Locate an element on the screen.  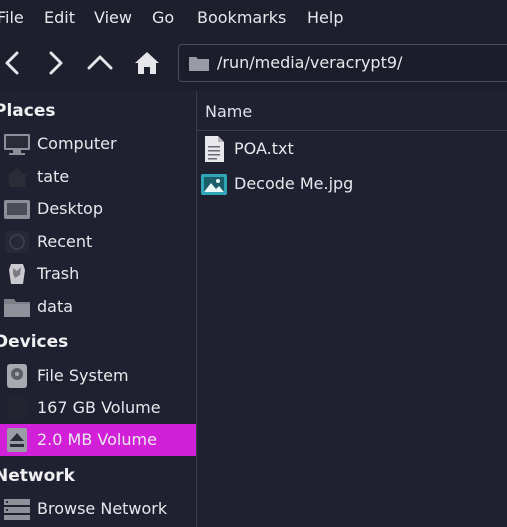
sidebar-item-browse-network: Browse Network is located at coordinates (98, 509).